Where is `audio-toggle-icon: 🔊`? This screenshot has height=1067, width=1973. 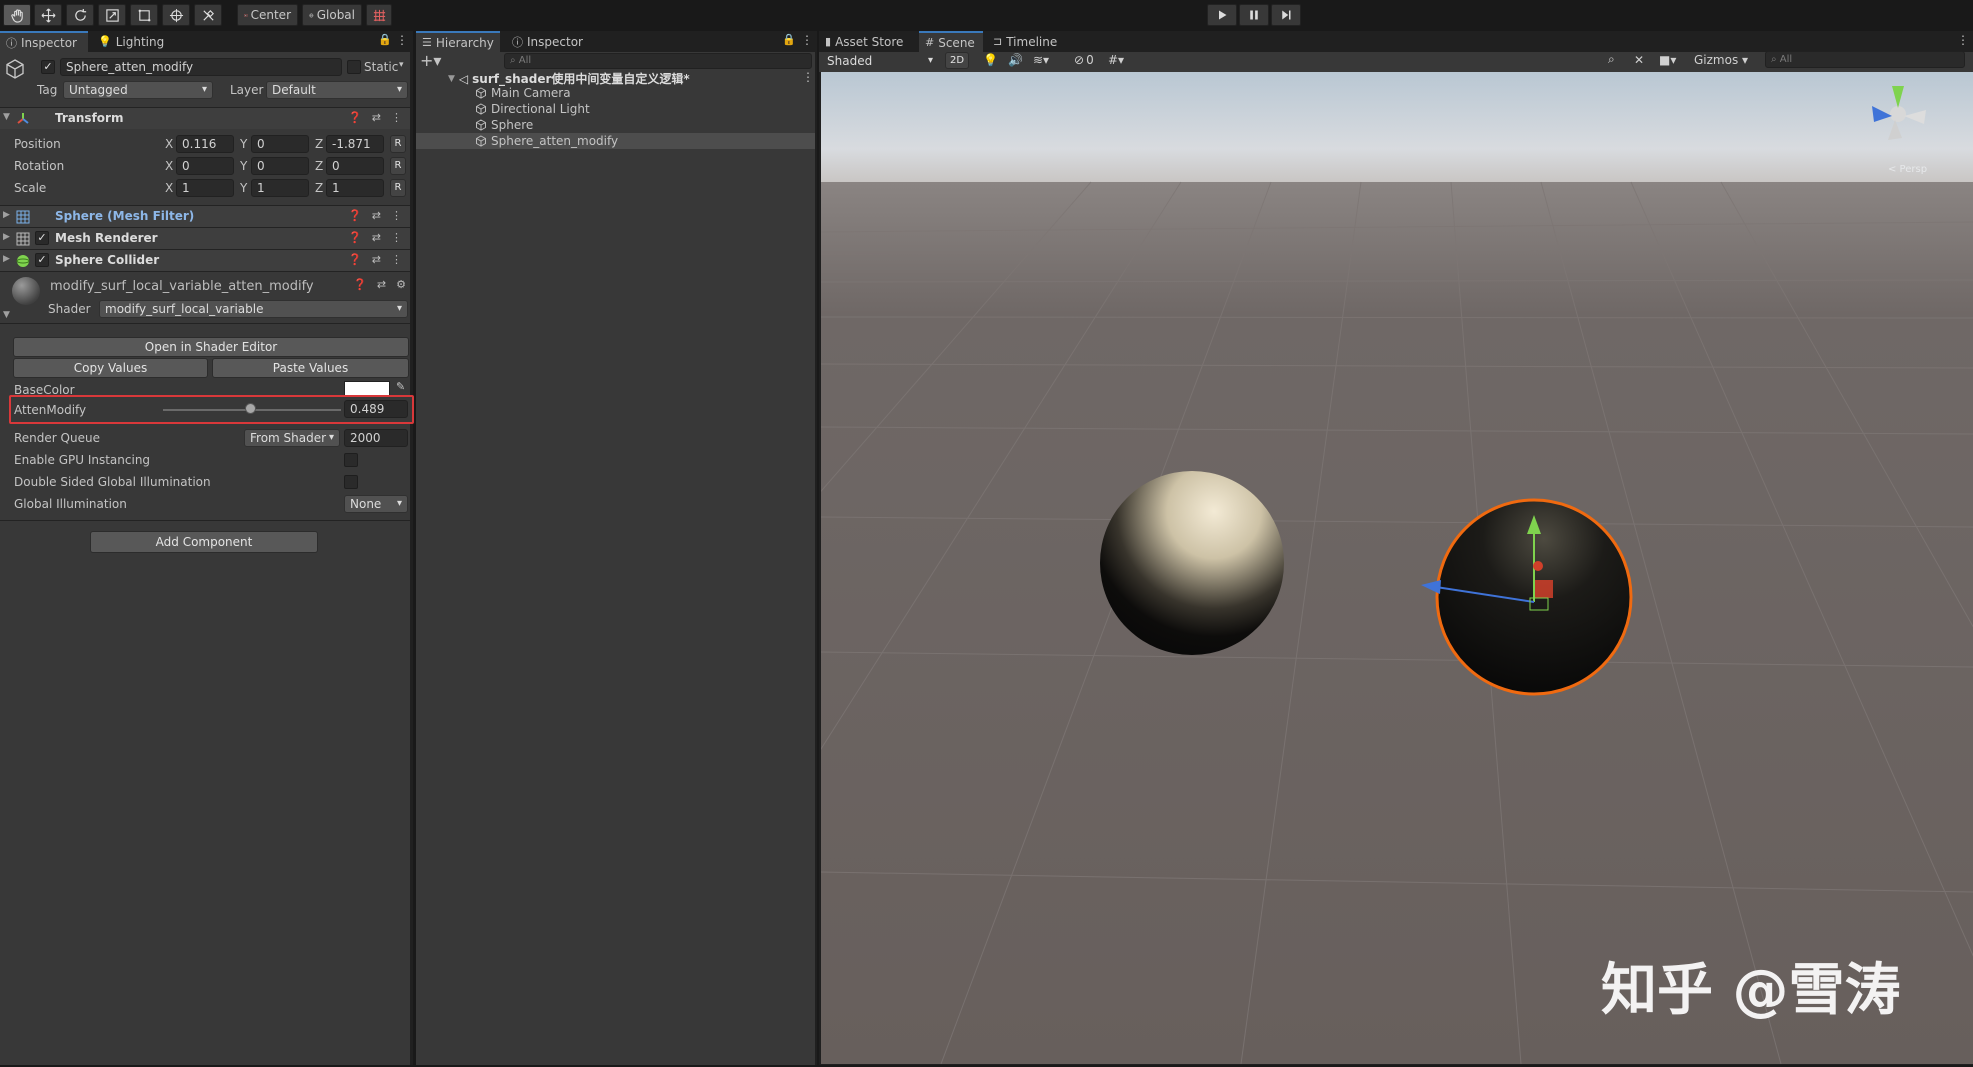 audio-toggle-icon: 🔊 is located at coordinates (1015, 59).